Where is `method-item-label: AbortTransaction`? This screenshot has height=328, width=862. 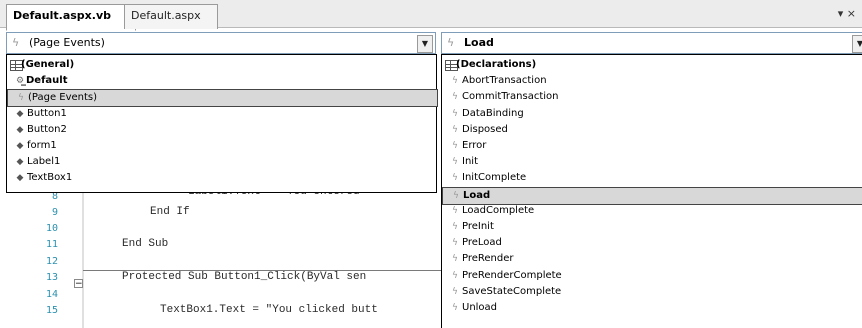
method-item-label: AbortTransaction is located at coordinates (504, 81).